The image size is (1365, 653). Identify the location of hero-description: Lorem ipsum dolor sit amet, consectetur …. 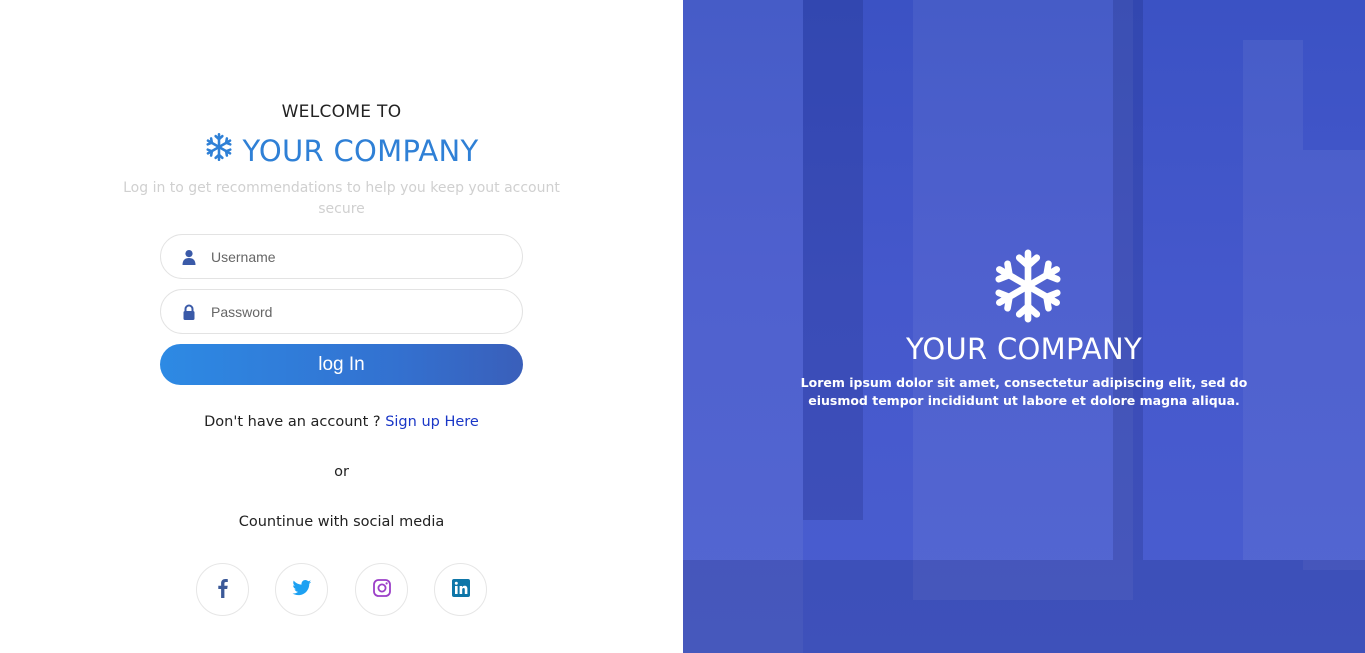
(1024, 391).